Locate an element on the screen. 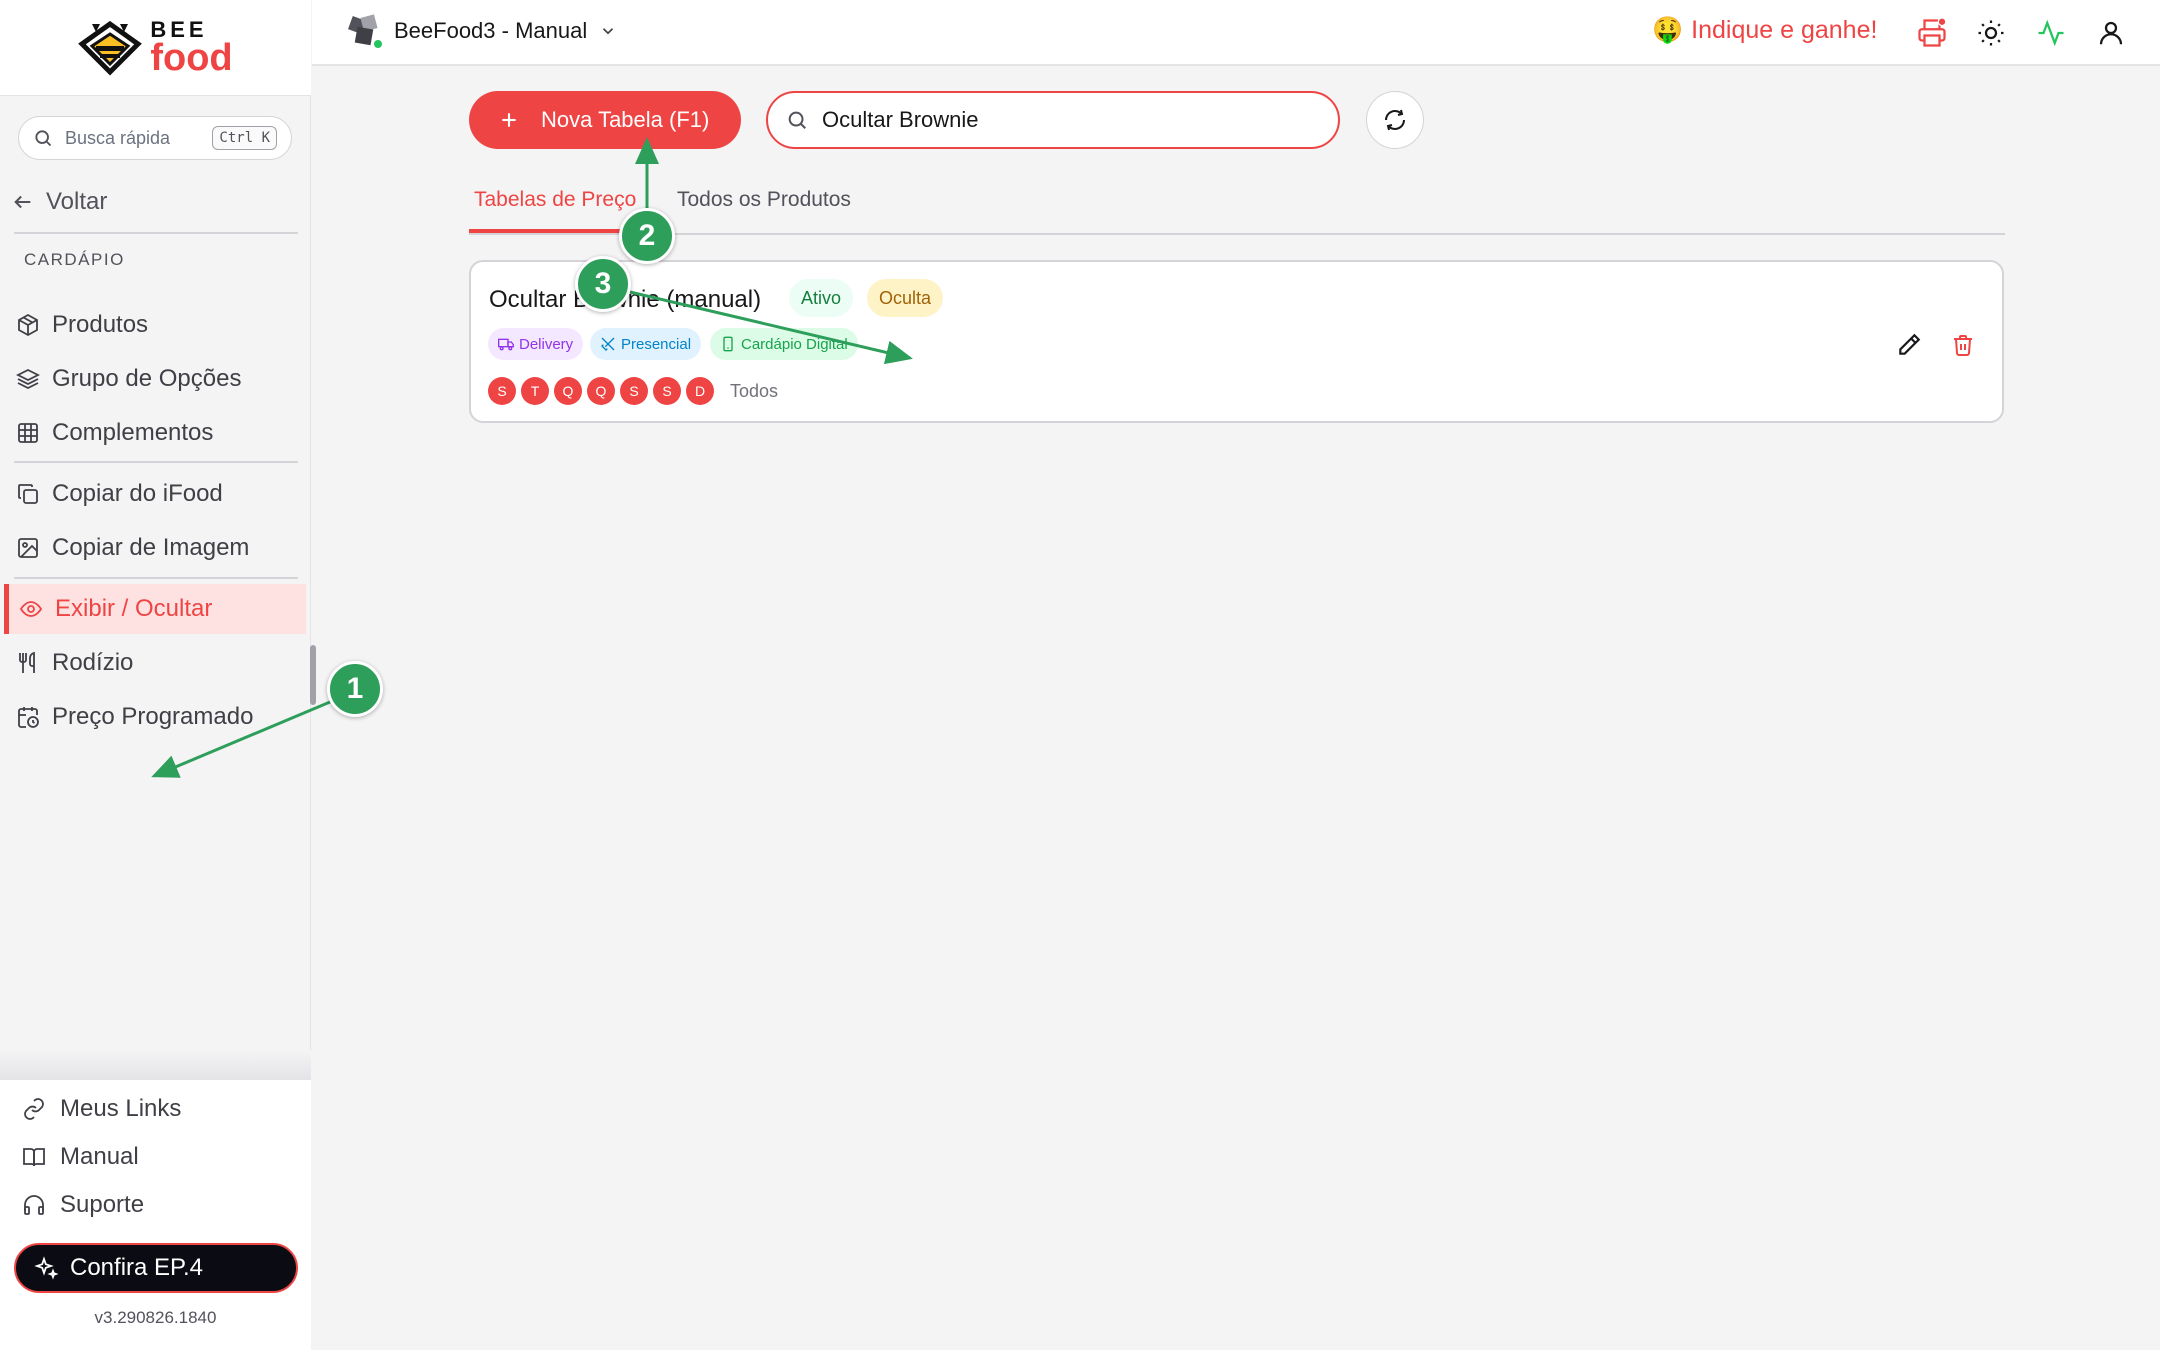 This screenshot has height=1350, width=2160. cutlery-icon is located at coordinates (608, 344).